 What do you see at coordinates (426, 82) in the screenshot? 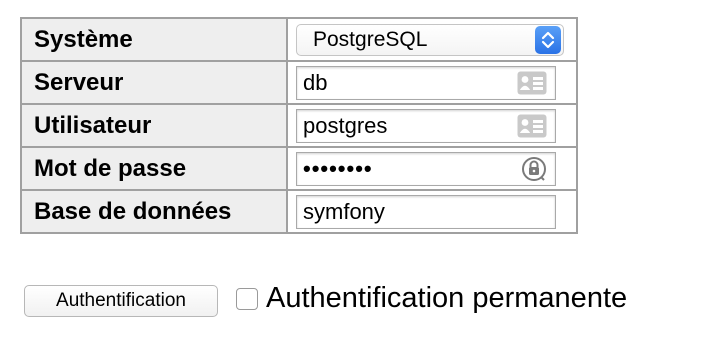
I see `server-input: db` at bounding box center [426, 82].